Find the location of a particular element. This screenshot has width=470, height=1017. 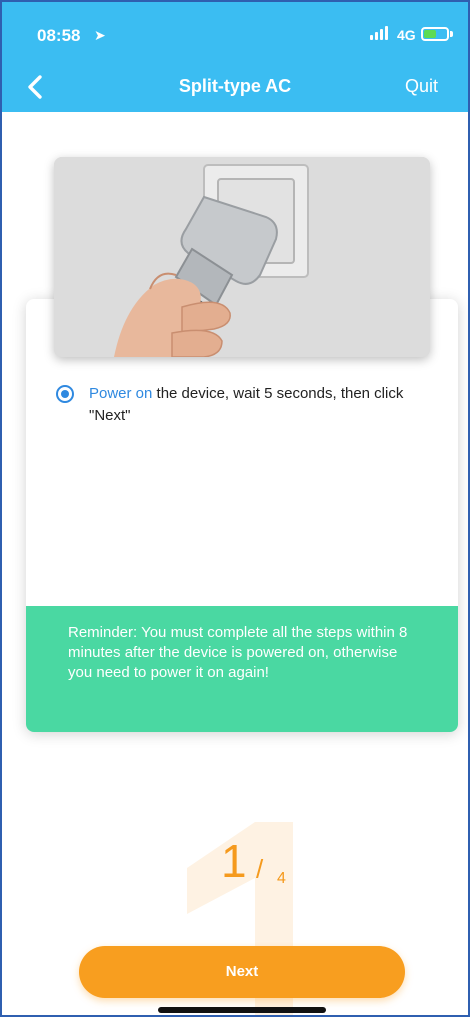

battery-tip is located at coordinates (451, 34).